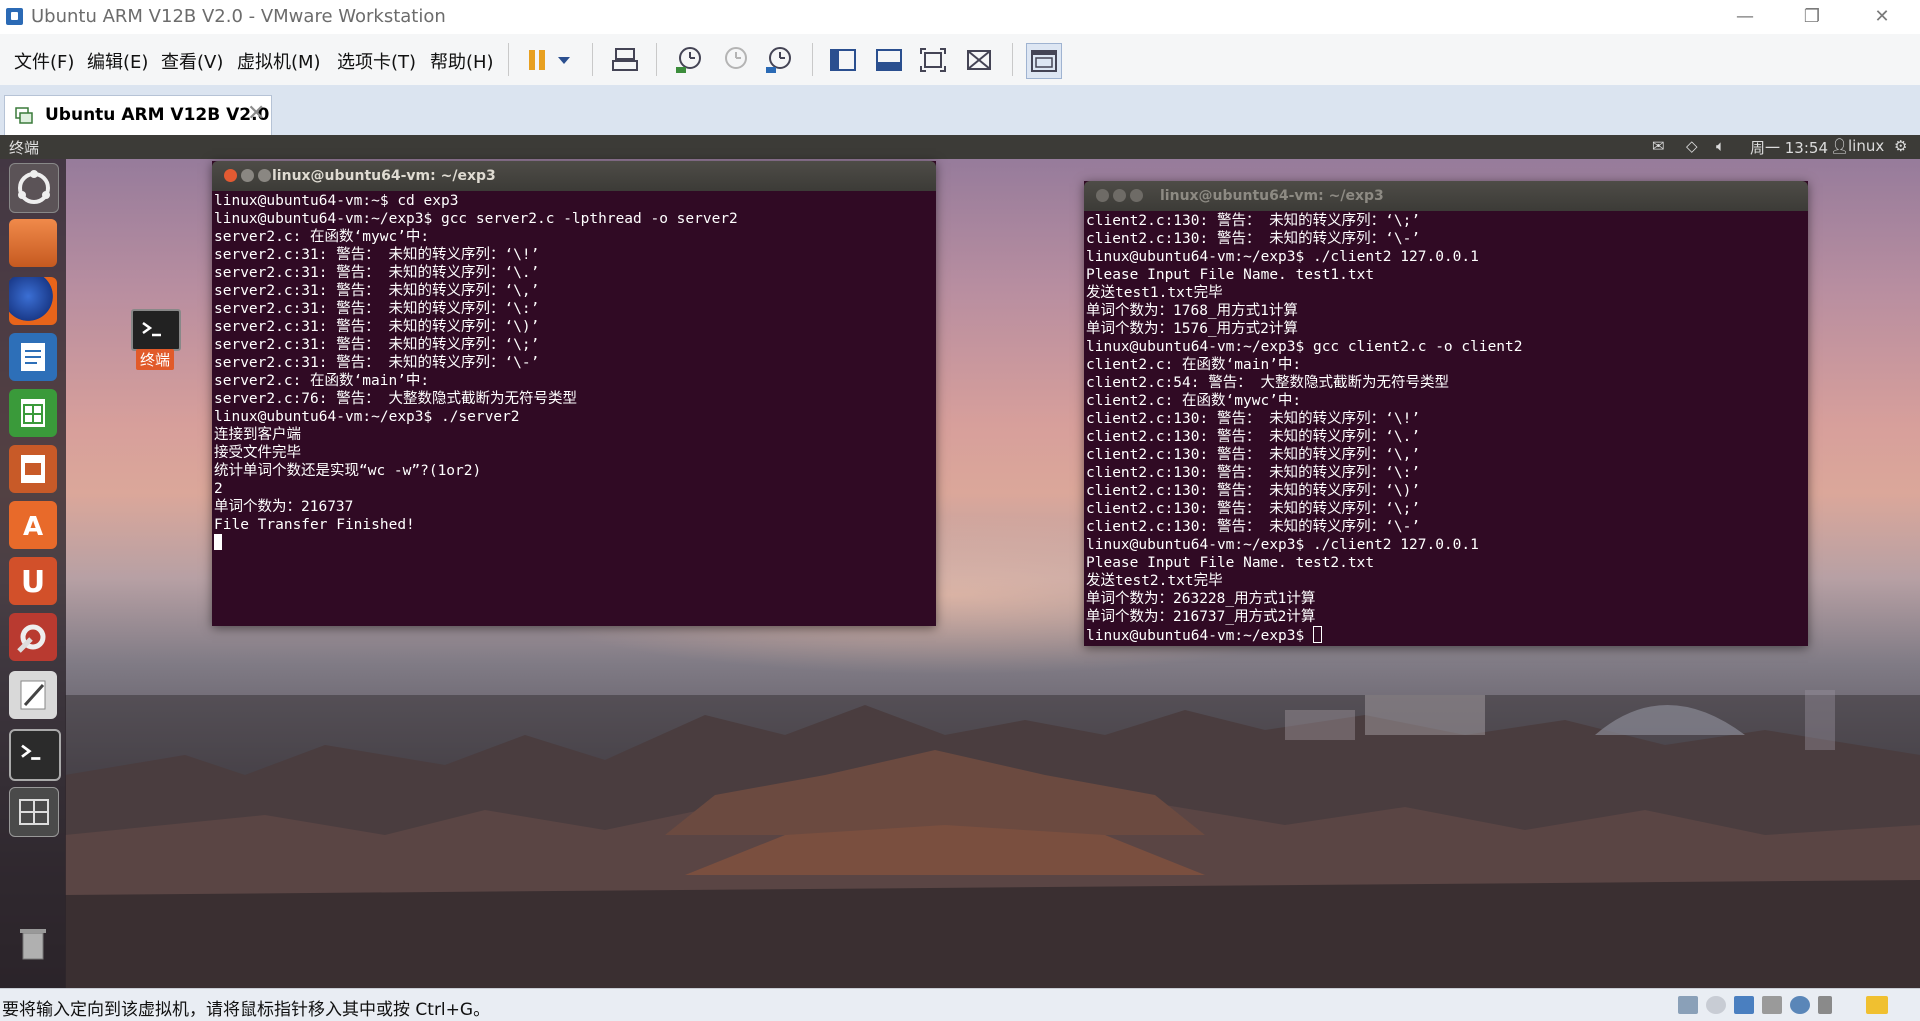 This screenshot has height=1021, width=1920. I want to click on desktop-icon-label: 终端, so click(155, 359).